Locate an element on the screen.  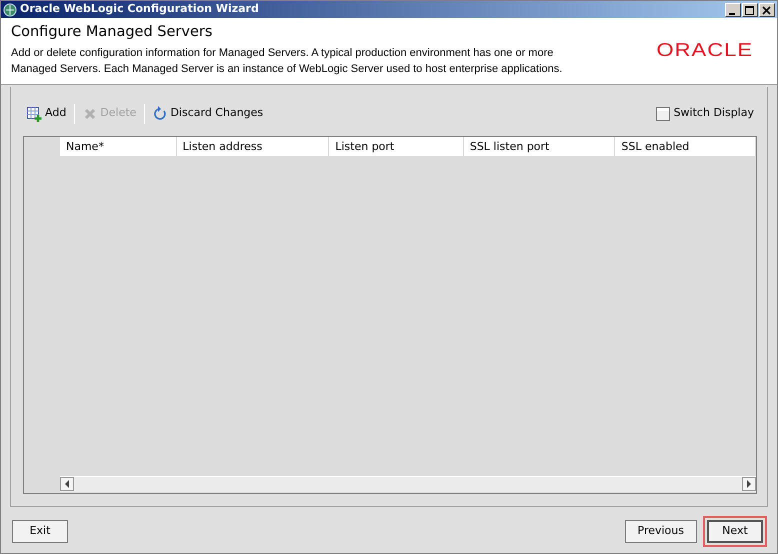
minimize-icon is located at coordinates (732, 14).